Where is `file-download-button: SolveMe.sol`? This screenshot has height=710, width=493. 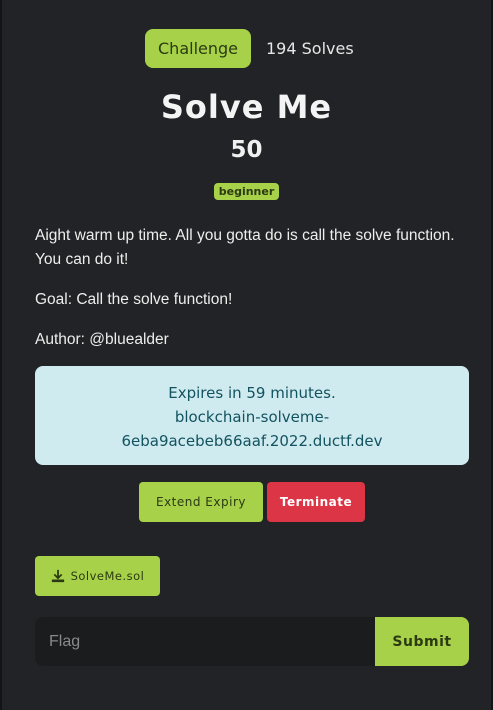 file-download-button: SolveMe.sol is located at coordinates (97, 576).